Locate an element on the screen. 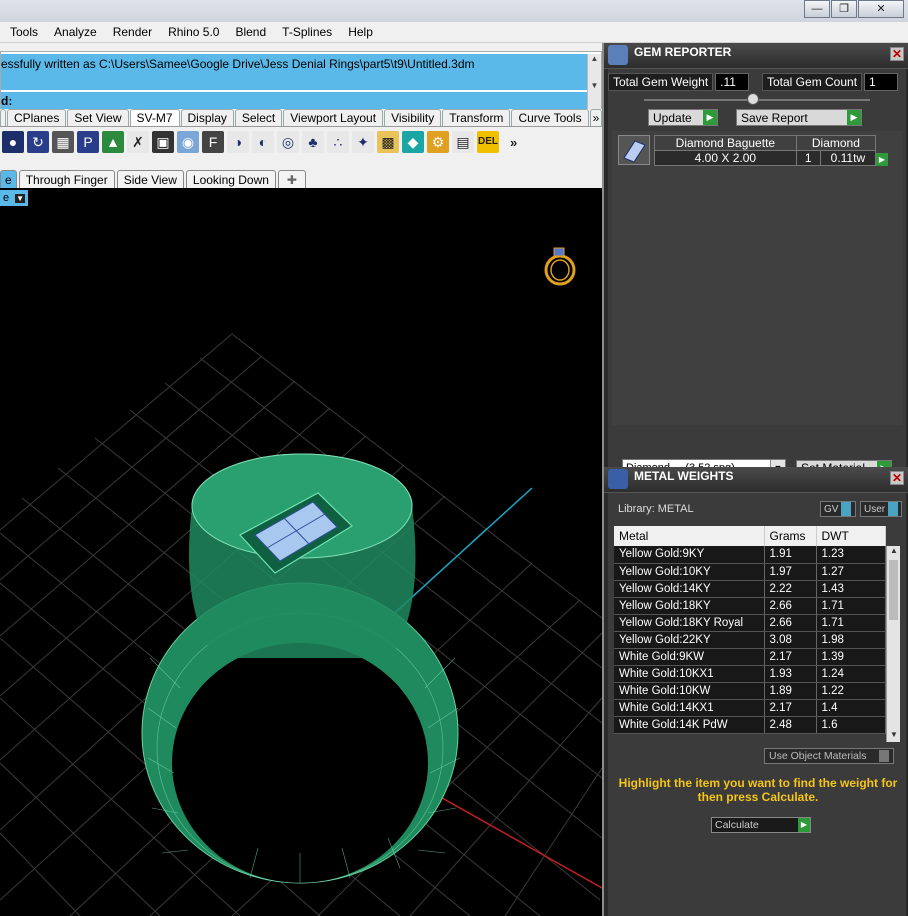 Image resolution: width=908 pixels, height=916 pixels. tool-icon-14: ∴ is located at coordinates (338, 142).